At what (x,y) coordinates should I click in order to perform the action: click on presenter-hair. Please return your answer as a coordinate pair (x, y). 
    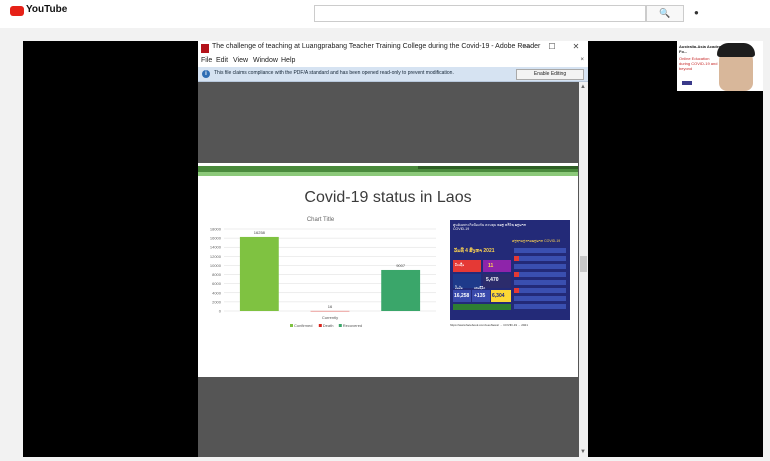
    Looking at the image, I should click on (736, 50).